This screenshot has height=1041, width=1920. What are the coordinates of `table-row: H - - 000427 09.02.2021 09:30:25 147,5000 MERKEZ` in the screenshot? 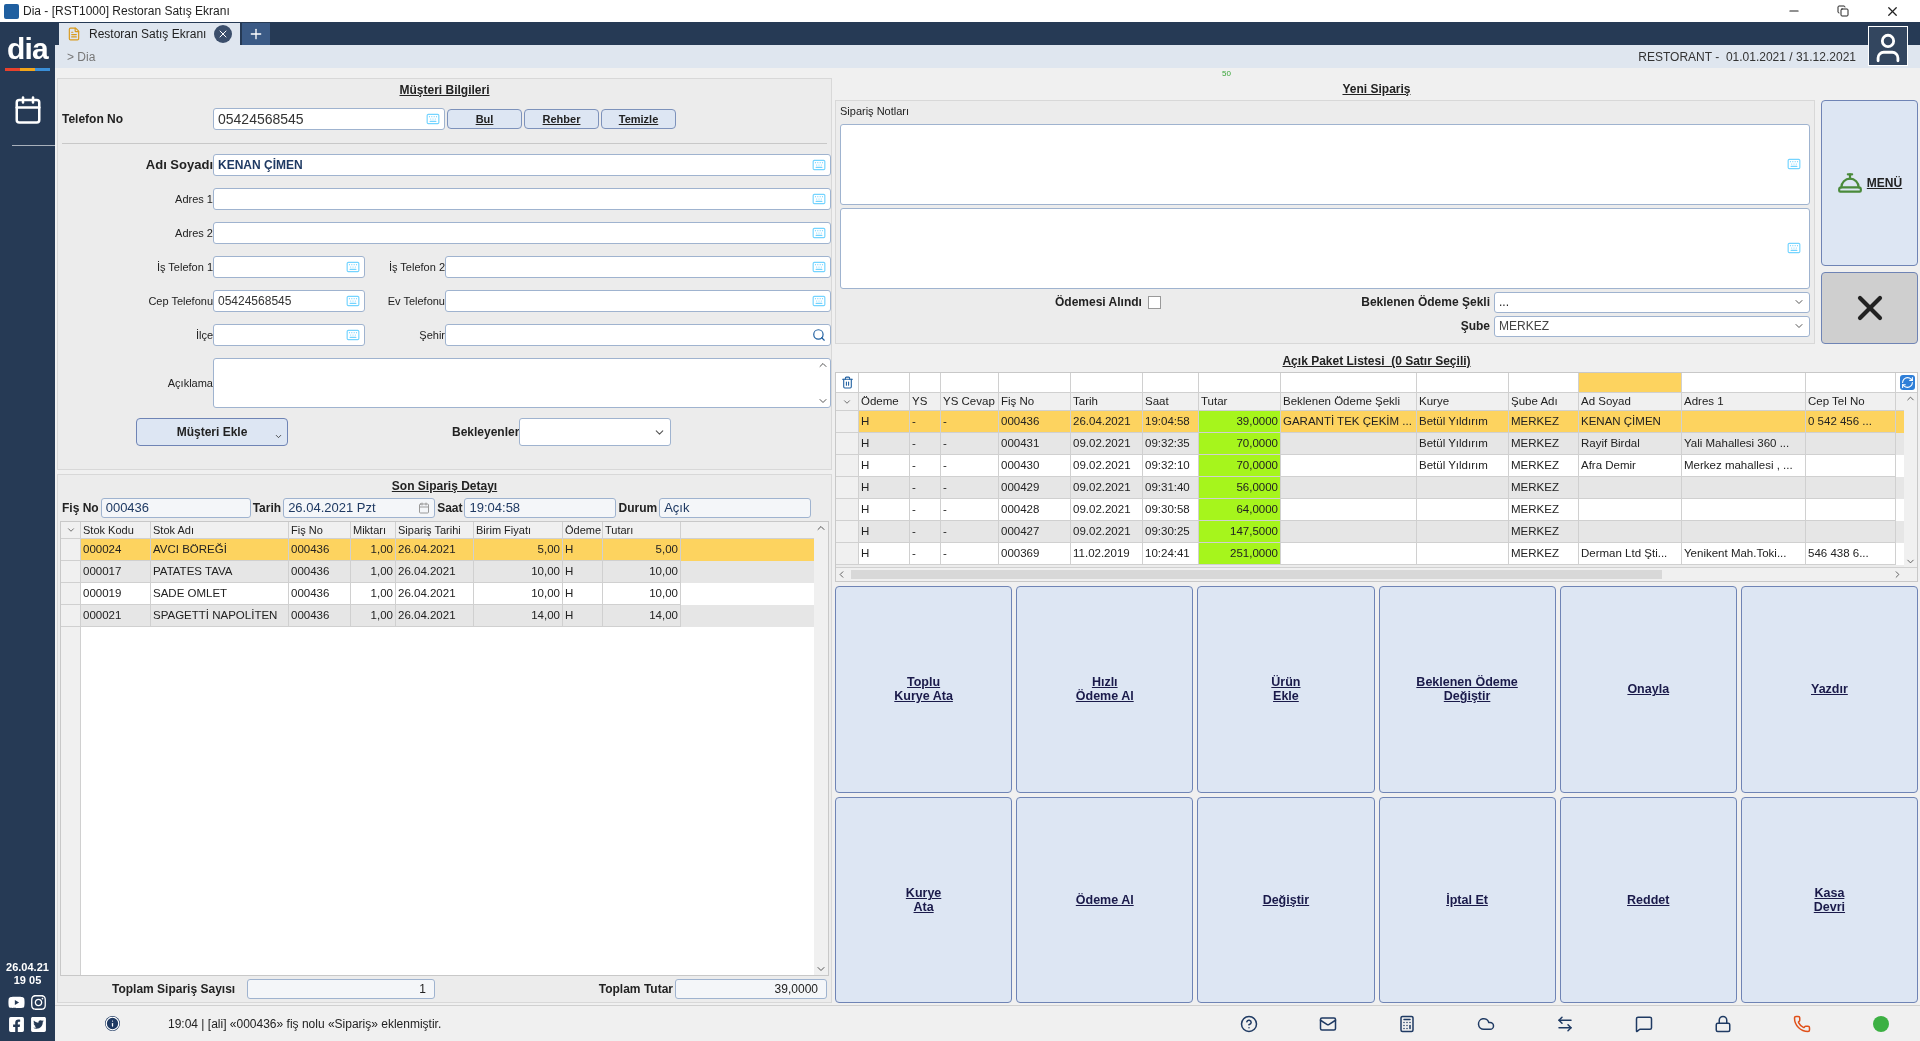 It's located at (1370, 532).